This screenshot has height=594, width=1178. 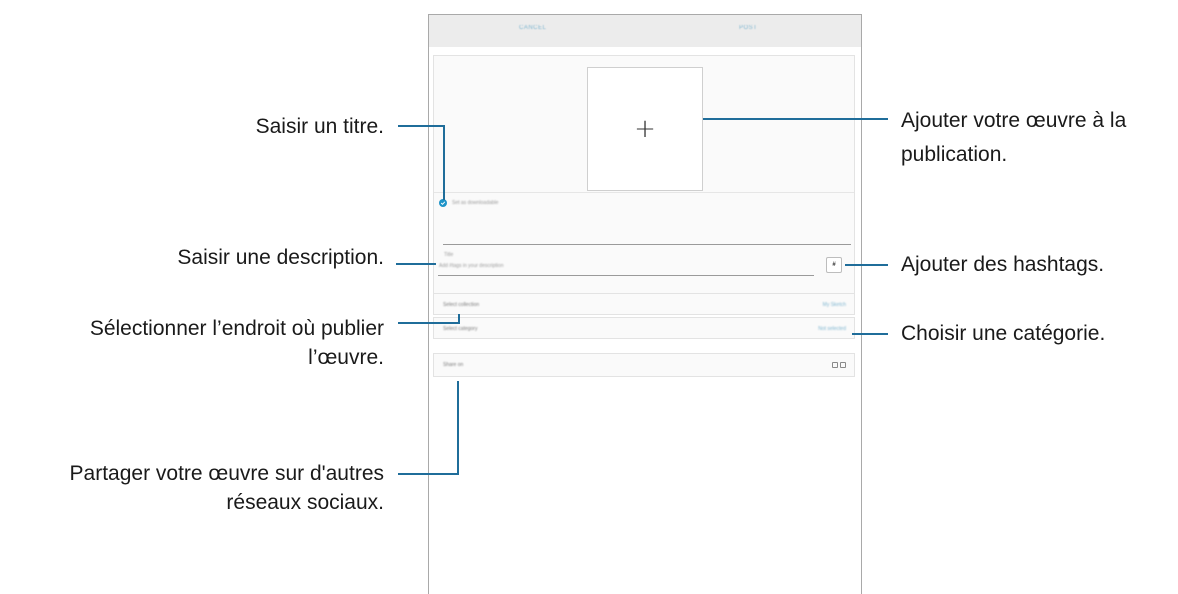 What do you see at coordinates (644, 328) in the screenshot?
I see `select-category-row: Select category Not selected` at bounding box center [644, 328].